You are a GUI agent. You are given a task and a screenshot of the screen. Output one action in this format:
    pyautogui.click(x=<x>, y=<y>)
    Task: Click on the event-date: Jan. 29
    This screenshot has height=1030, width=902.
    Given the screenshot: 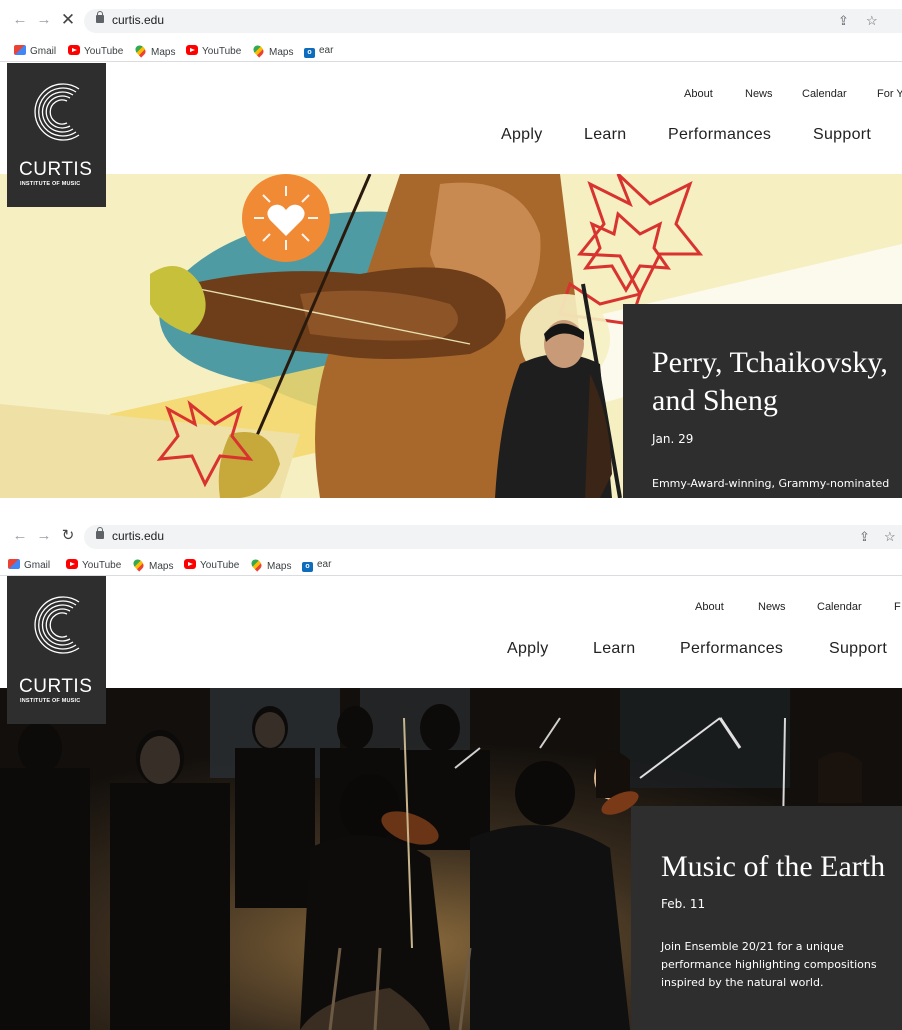 What is the action you would take?
    pyautogui.click(x=673, y=439)
    